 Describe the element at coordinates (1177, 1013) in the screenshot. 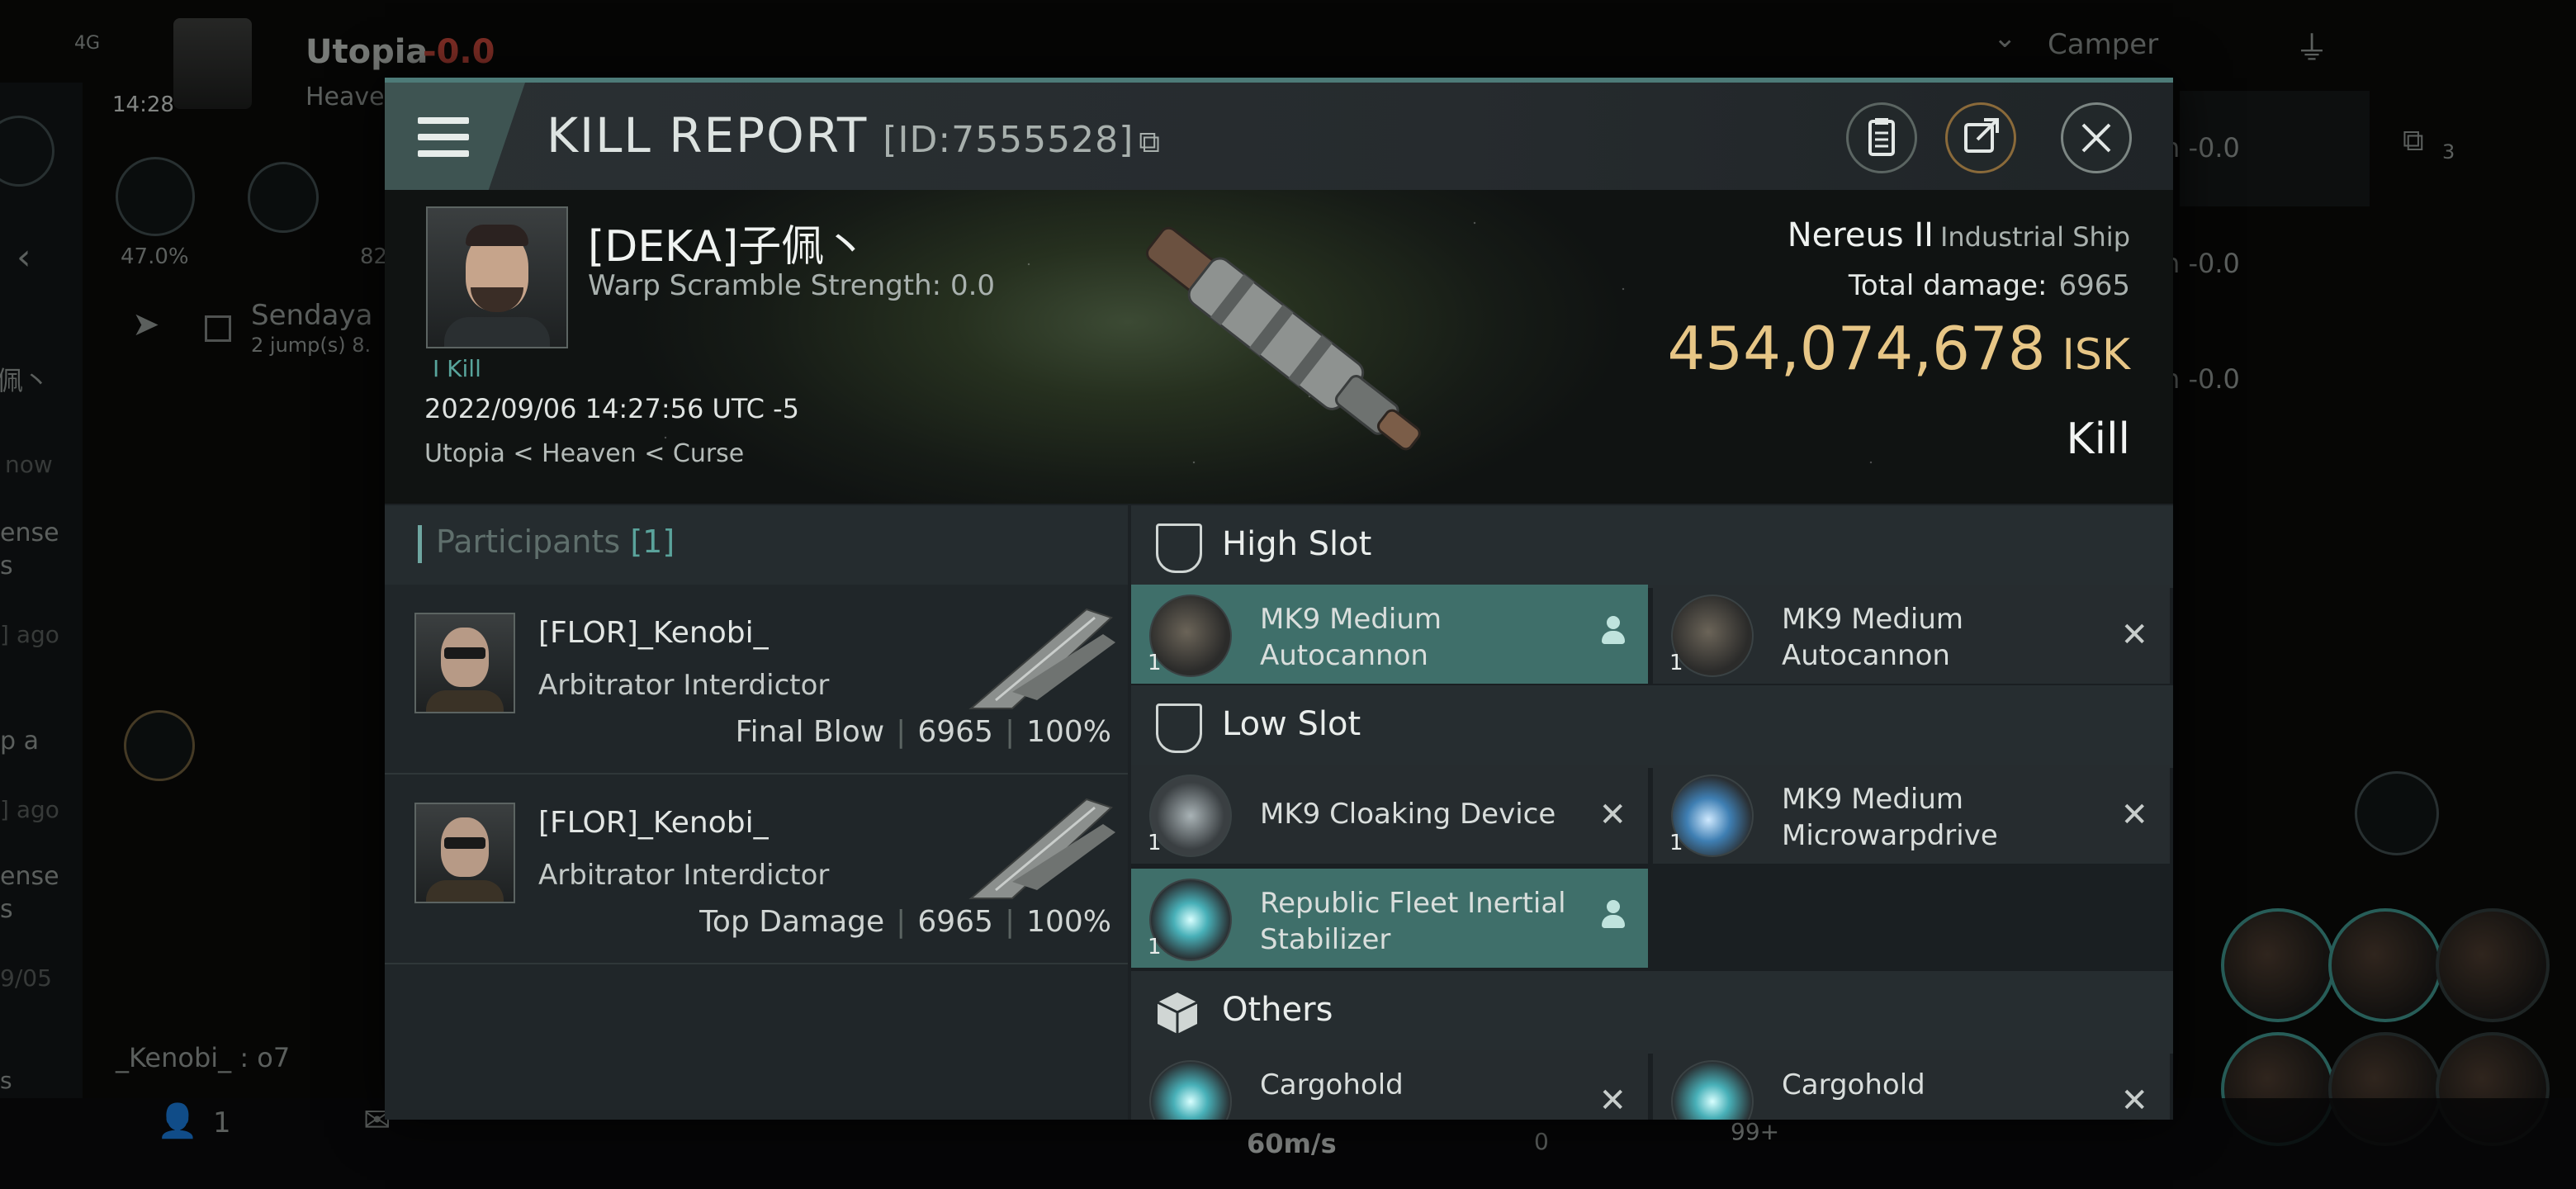

I see `cube-icon` at that location.